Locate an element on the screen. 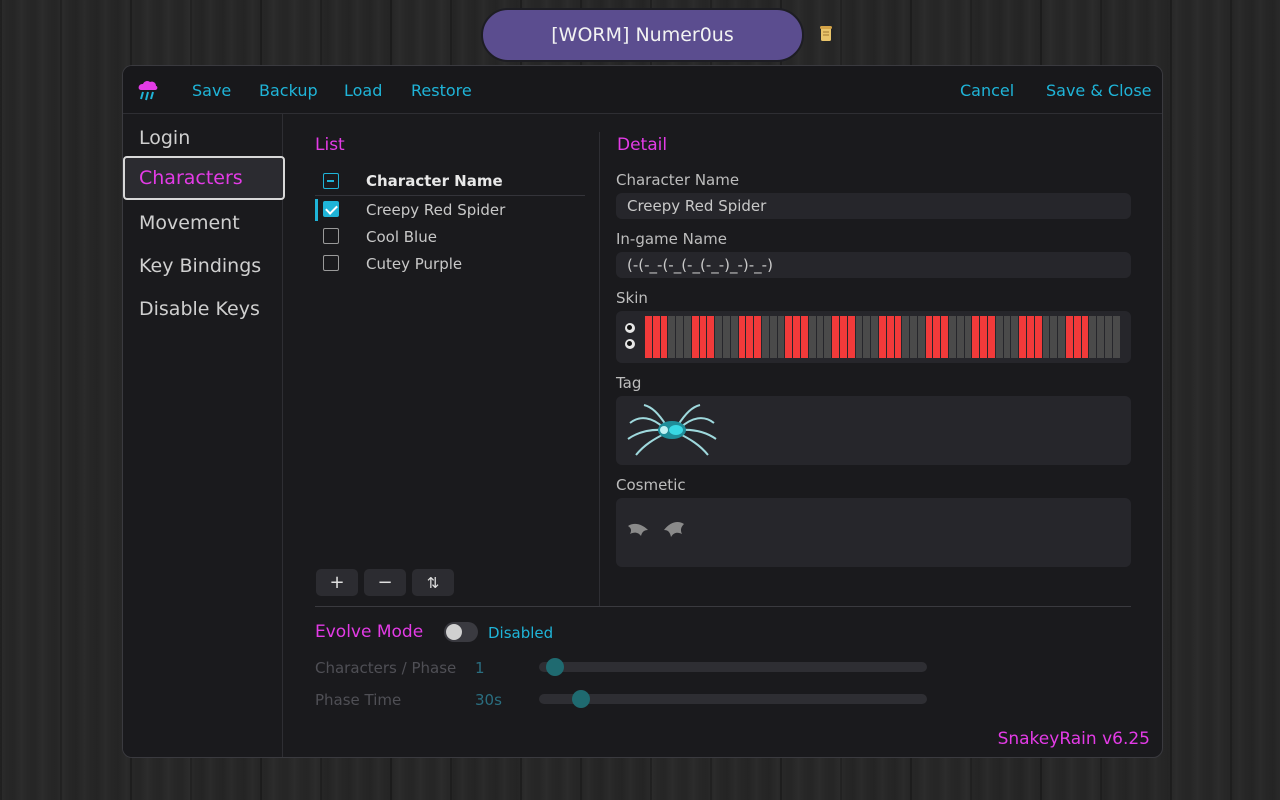 The width and height of the screenshot is (1280, 800). sidebar-item-characters: Characters is located at coordinates (204, 178).